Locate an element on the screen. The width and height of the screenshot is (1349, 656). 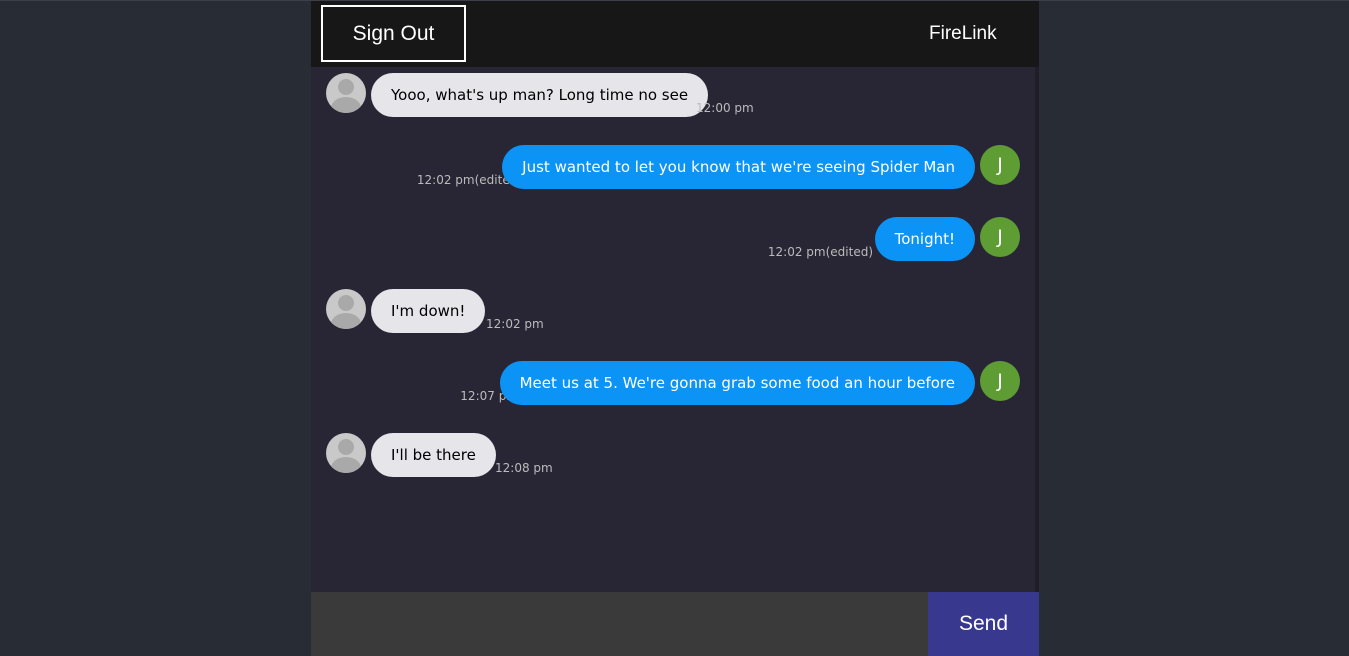
message-list-scrollbar is located at coordinates (1037, 329).